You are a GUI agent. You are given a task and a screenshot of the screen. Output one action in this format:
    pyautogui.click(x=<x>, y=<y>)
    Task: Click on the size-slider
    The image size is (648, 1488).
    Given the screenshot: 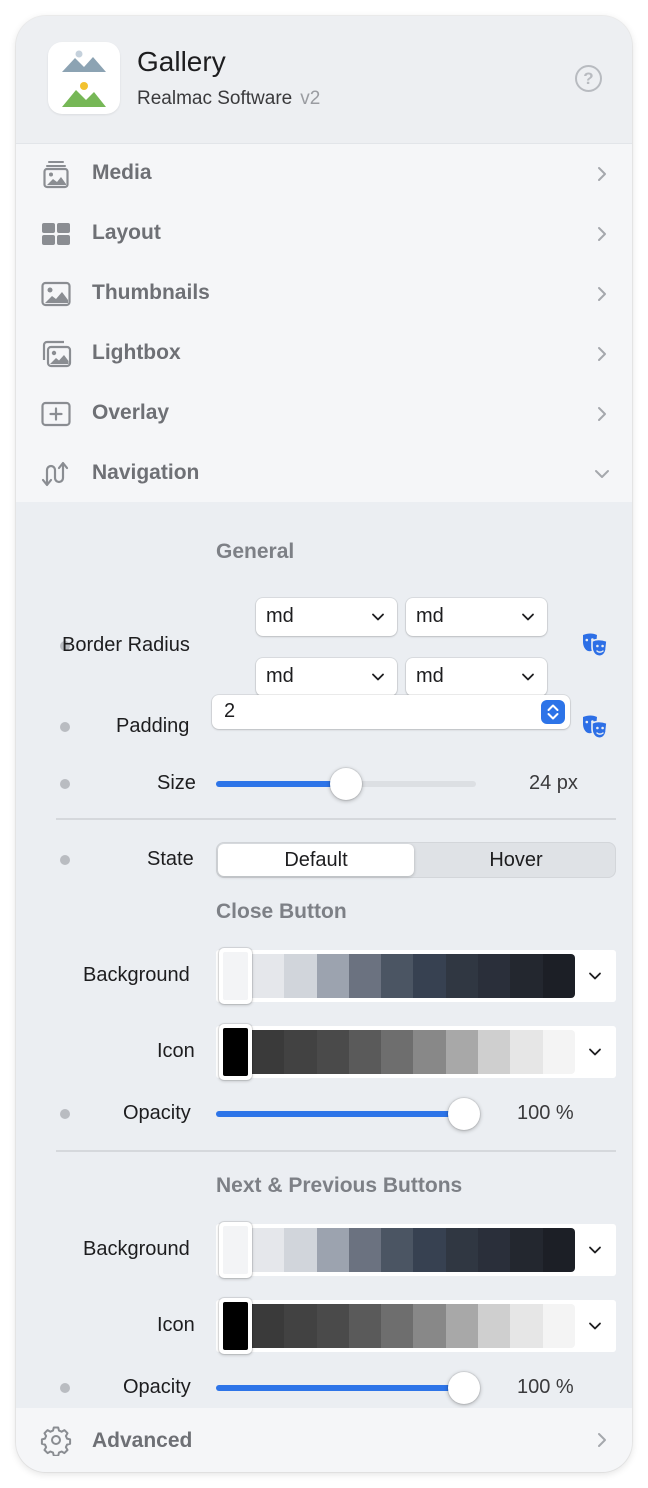 What is the action you would take?
    pyautogui.click(x=347, y=783)
    